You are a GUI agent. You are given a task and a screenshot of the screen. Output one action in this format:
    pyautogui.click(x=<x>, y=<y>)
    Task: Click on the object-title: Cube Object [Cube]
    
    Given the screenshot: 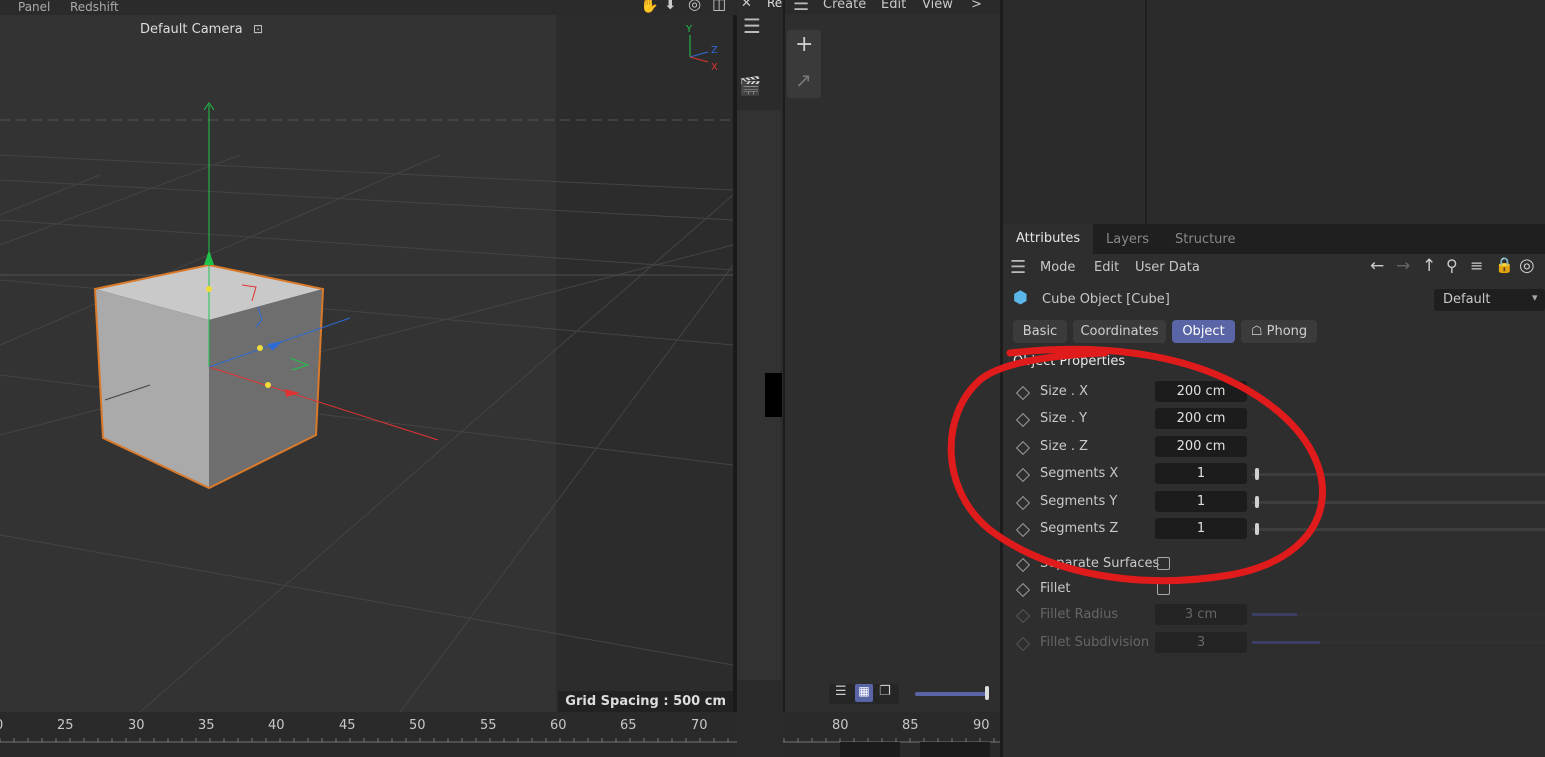 What is the action you would take?
    pyautogui.click(x=1106, y=299)
    